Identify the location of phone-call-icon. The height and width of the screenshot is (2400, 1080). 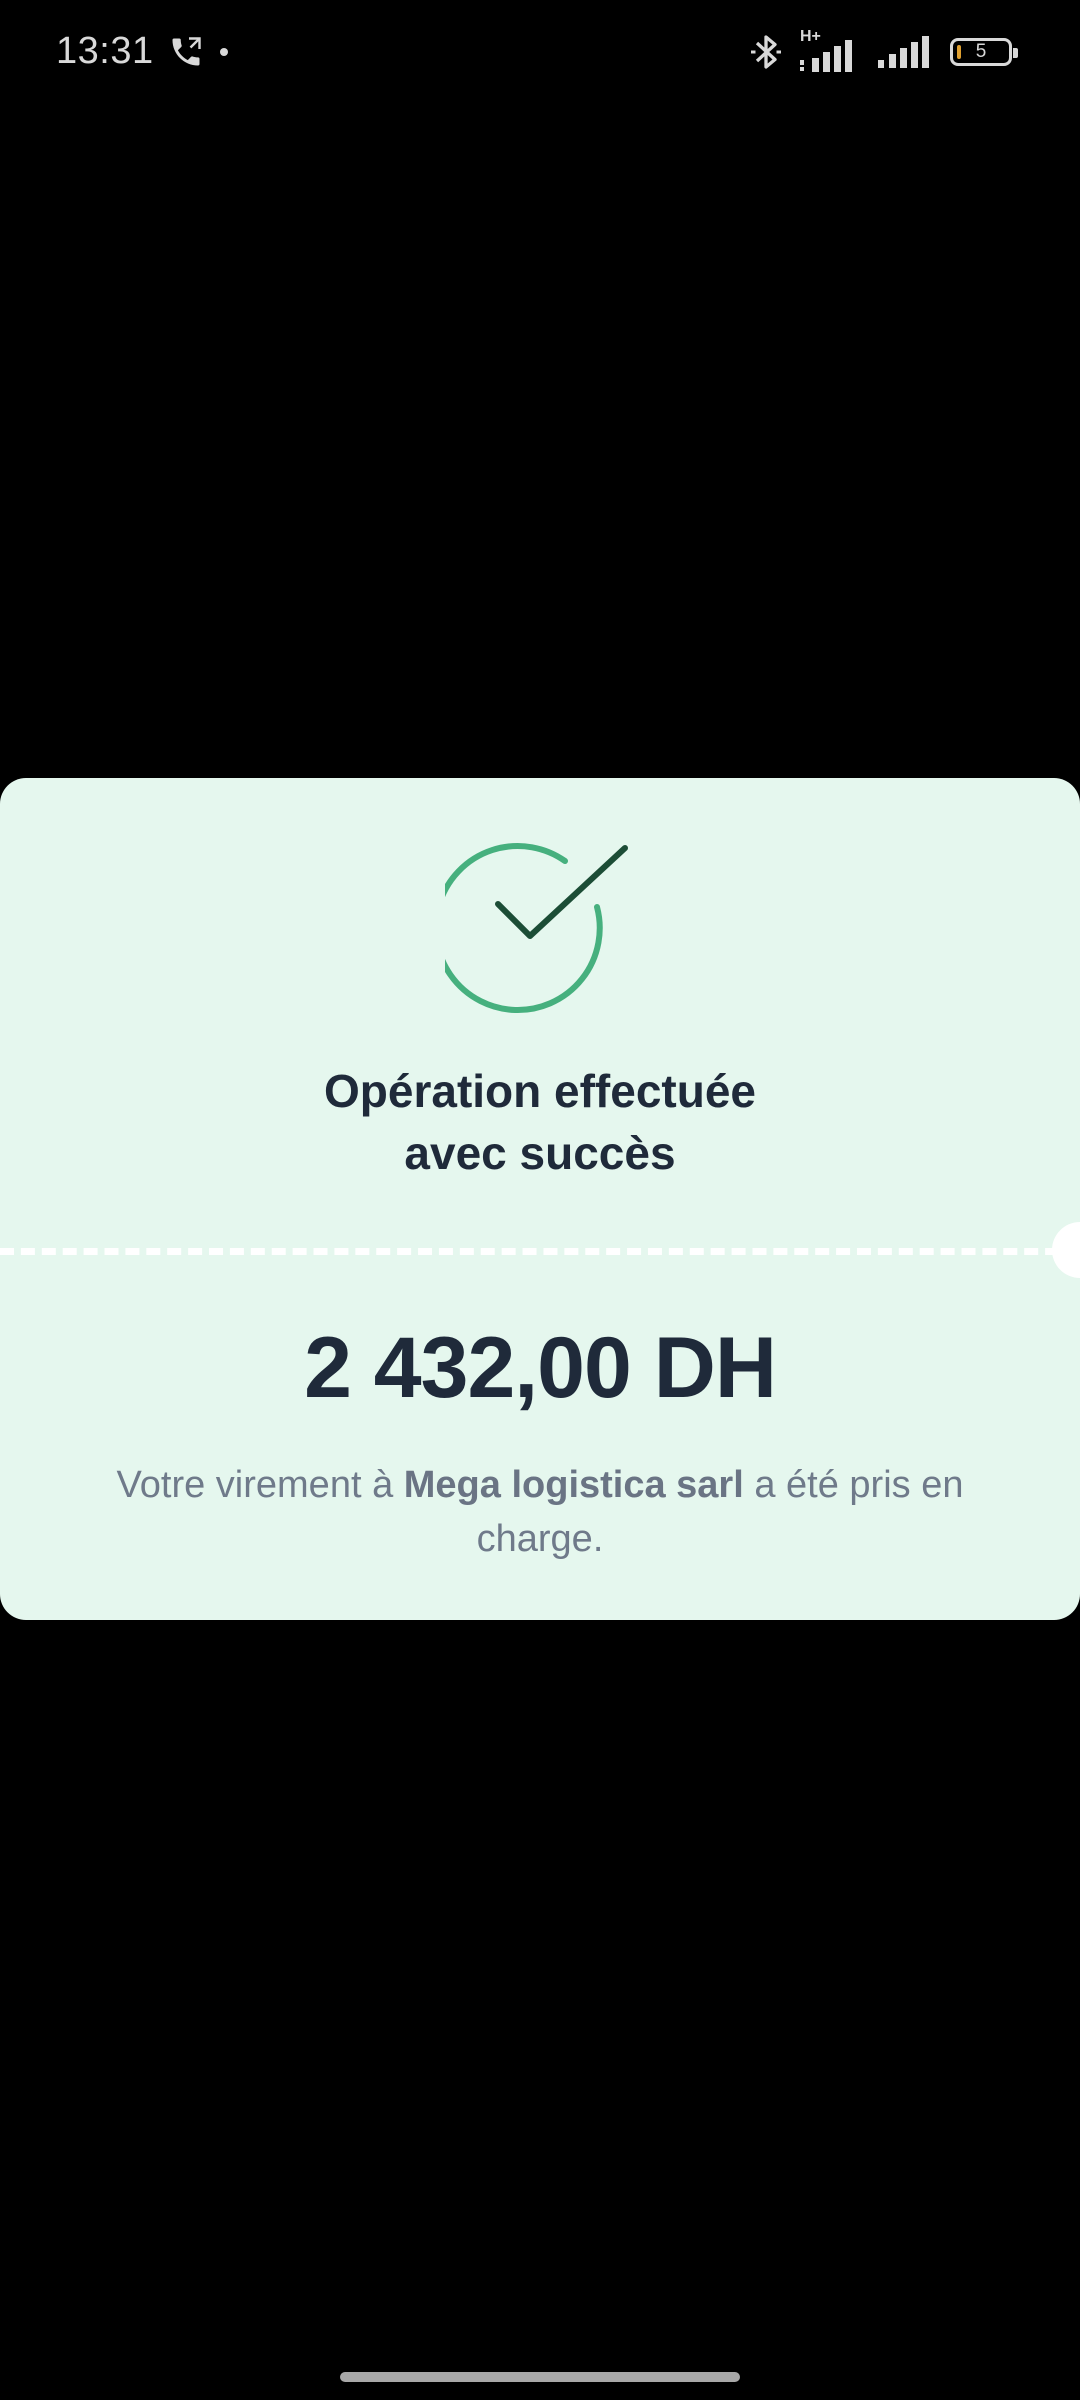
(186, 51).